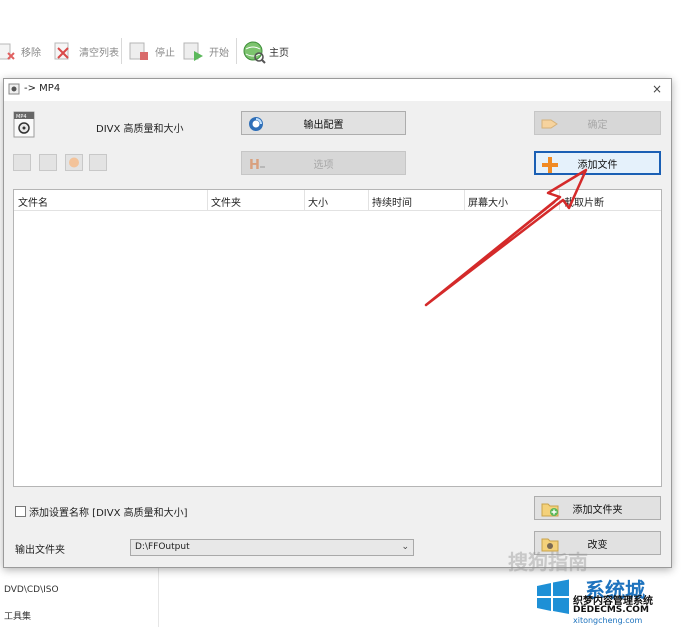 The width and height of the screenshot is (682, 627). I want to click on site-url: DEDECMS.COM, so click(611, 610).